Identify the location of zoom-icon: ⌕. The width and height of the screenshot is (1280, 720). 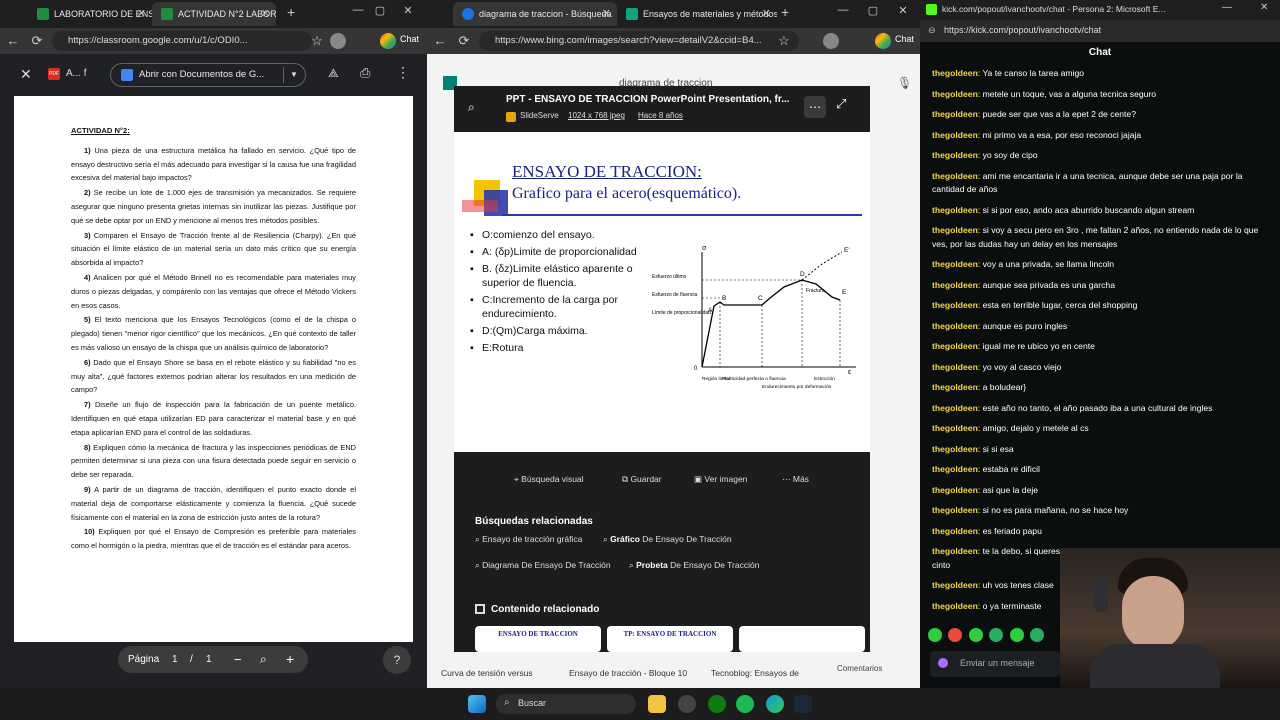
(263, 659).